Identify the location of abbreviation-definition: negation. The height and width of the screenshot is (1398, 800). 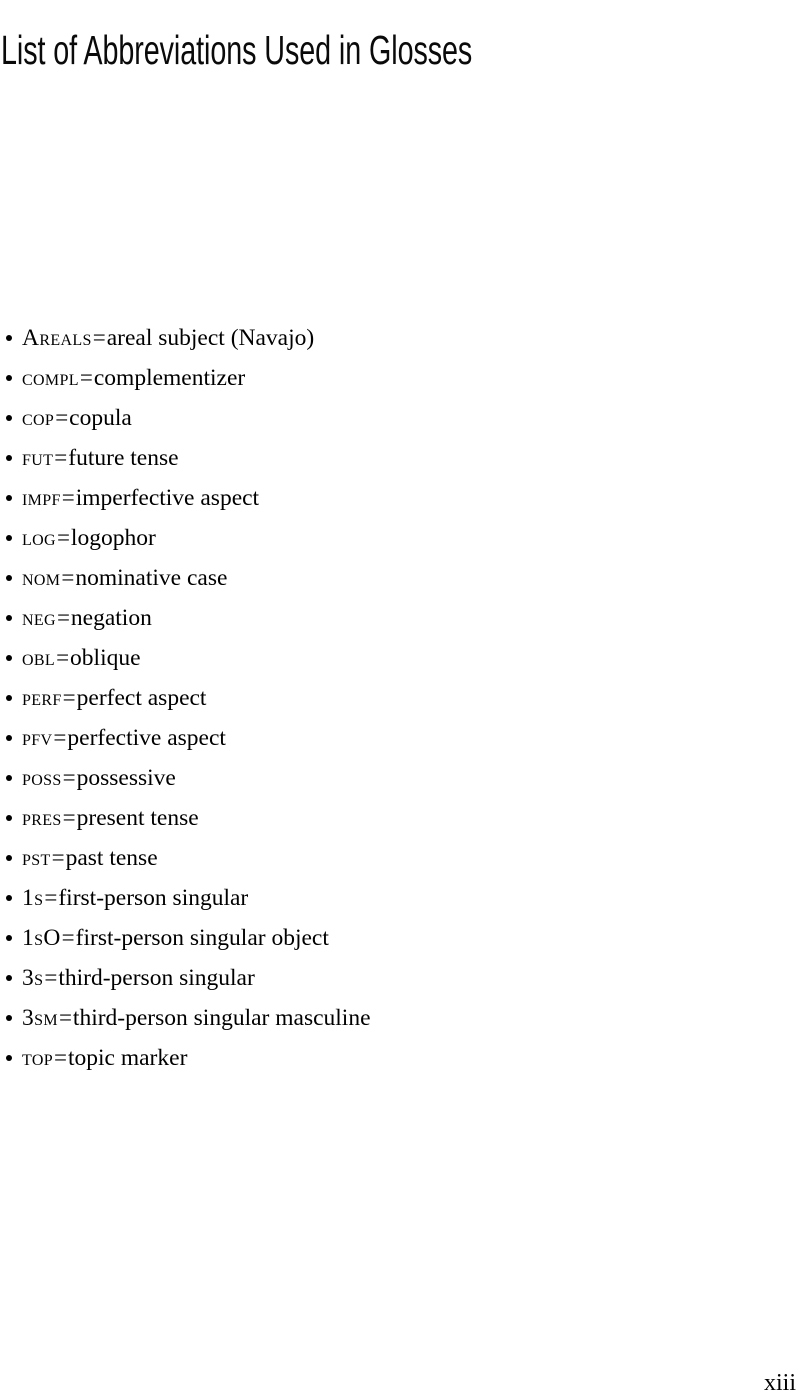
(111, 618).